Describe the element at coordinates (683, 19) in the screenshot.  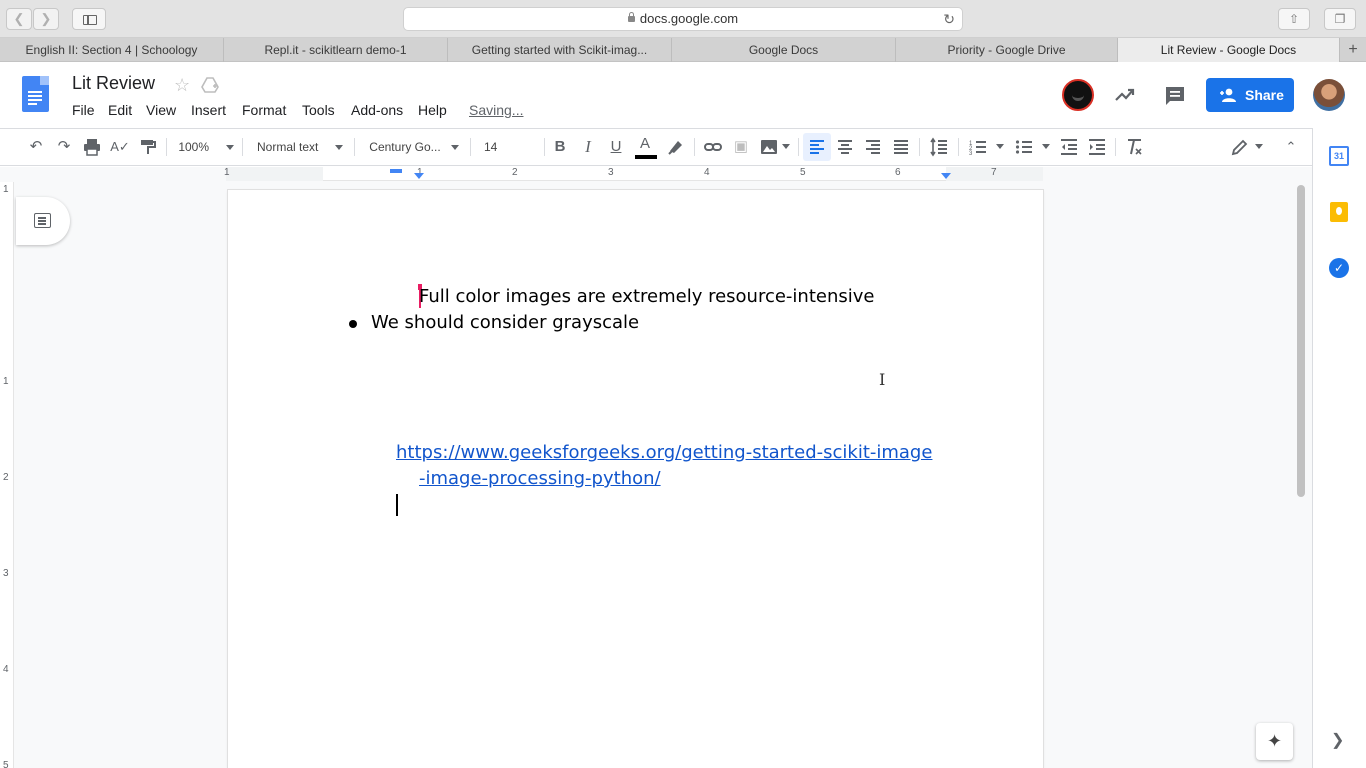
I see `address-bar: docs.google.com ↻` at that location.